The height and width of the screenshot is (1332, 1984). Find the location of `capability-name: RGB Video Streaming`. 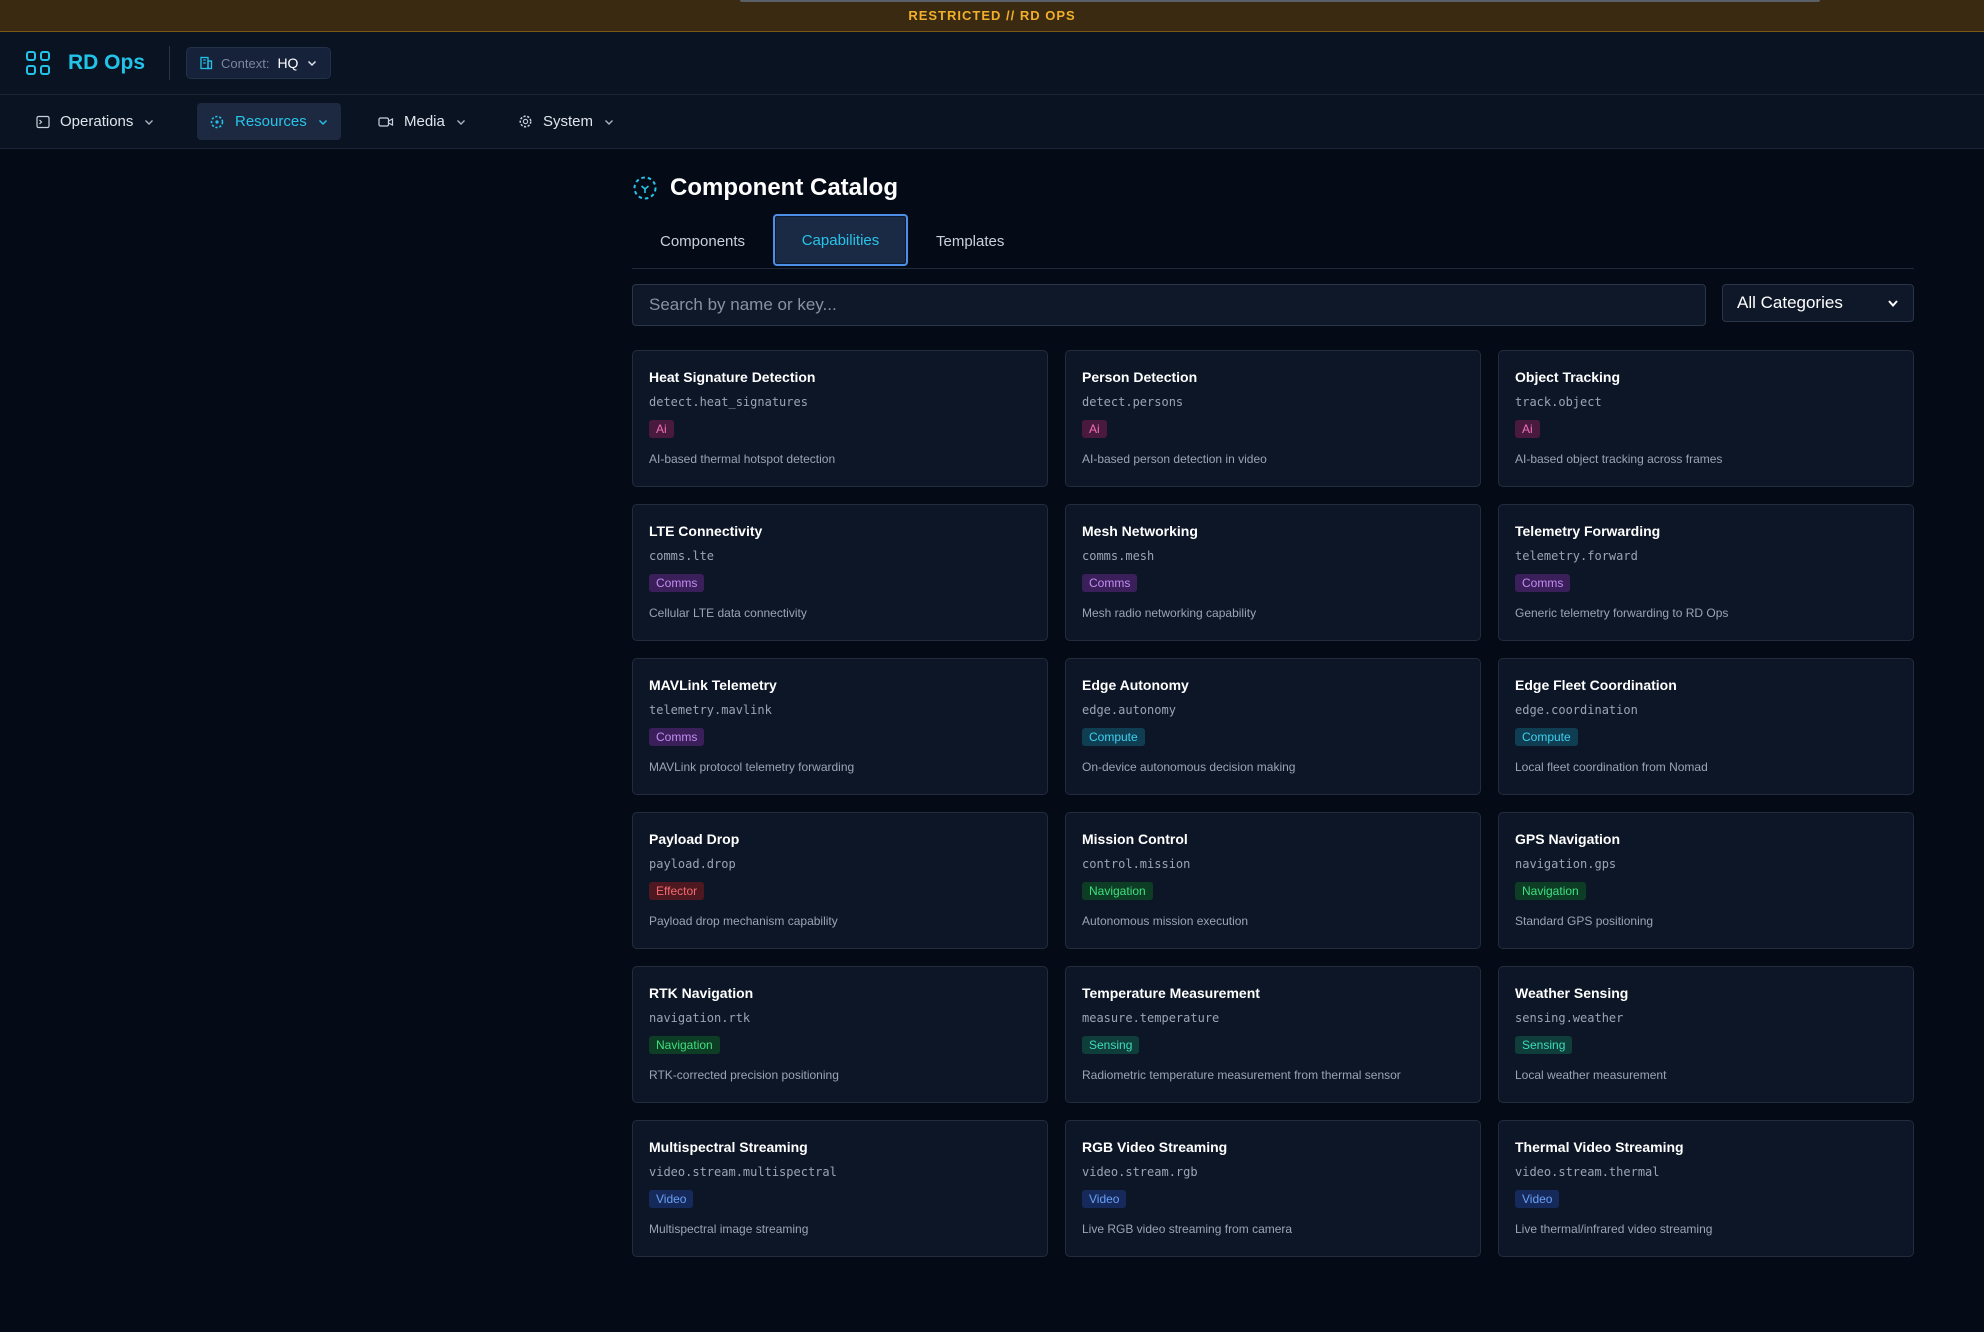

capability-name: RGB Video Streaming is located at coordinates (1155, 1147).